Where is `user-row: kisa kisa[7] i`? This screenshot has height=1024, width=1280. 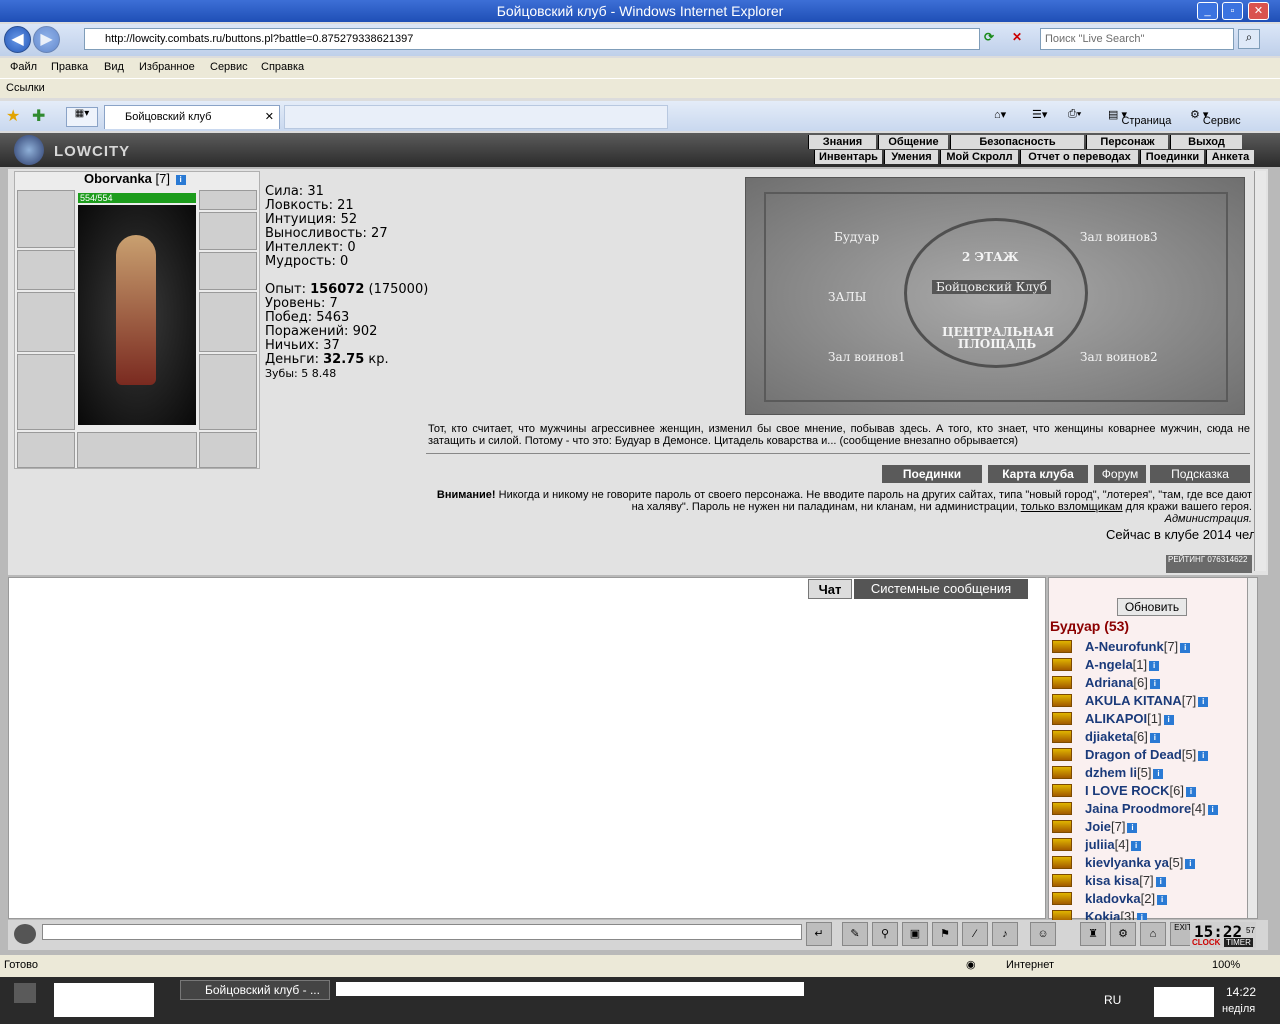
user-row: kisa kisa[7] i is located at coordinates (1152, 881).